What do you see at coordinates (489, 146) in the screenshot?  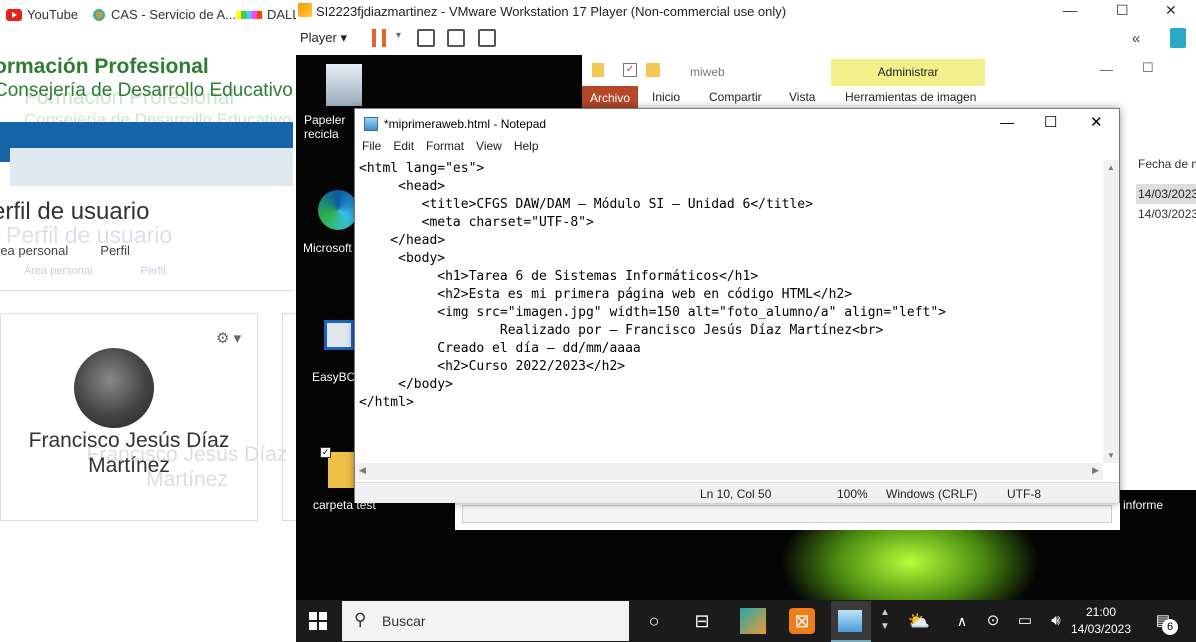 I see `menu-view: View` at bounding box center [489, 146].